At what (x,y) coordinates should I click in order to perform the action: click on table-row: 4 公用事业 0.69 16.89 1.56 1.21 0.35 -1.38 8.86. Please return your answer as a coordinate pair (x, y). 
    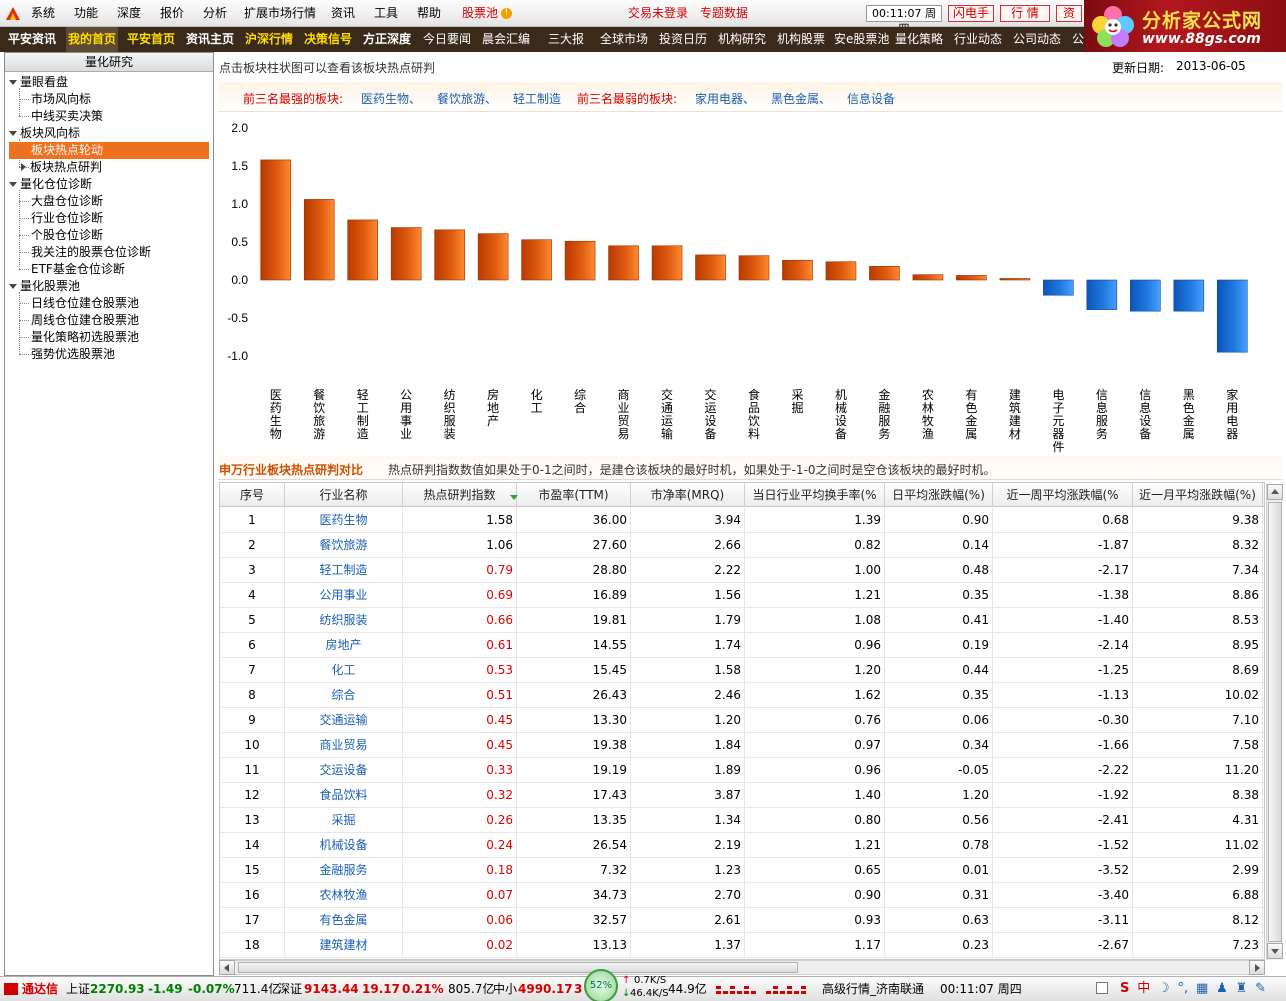
    Looking at the image, I should click on (742, 595).